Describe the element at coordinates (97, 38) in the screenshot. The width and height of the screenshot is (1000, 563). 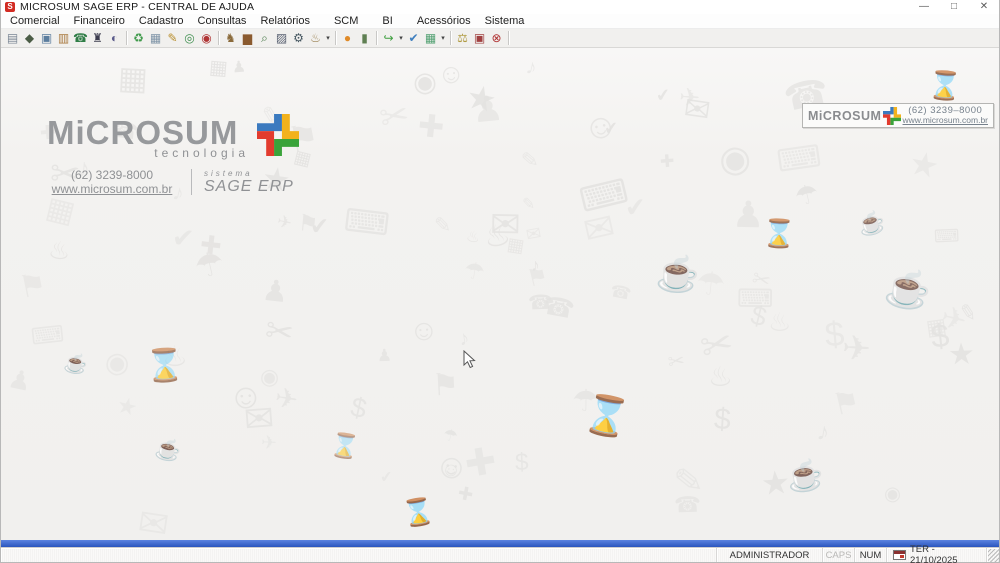
I see `terminal-icon: ♜` at that location.